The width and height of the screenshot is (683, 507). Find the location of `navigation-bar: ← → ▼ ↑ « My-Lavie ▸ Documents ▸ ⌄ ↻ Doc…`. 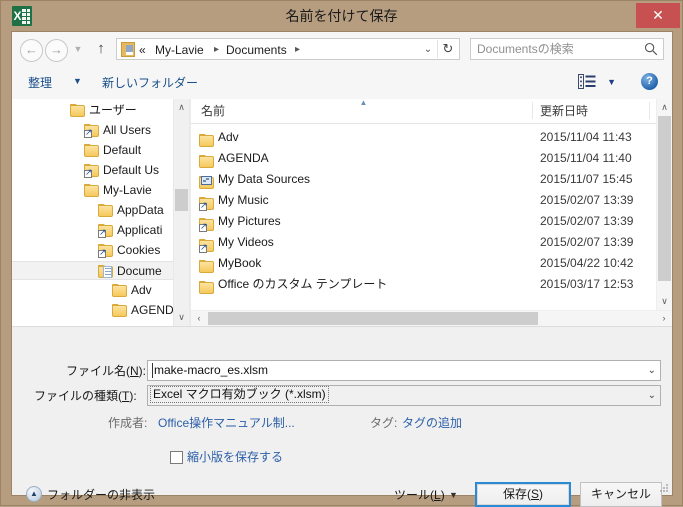

navigation-bar: ← → ▼ ↑ « My-Lavie ▸ Documents ▸ ⌄ ↻ Doc… is located at coordinates (342, 49).